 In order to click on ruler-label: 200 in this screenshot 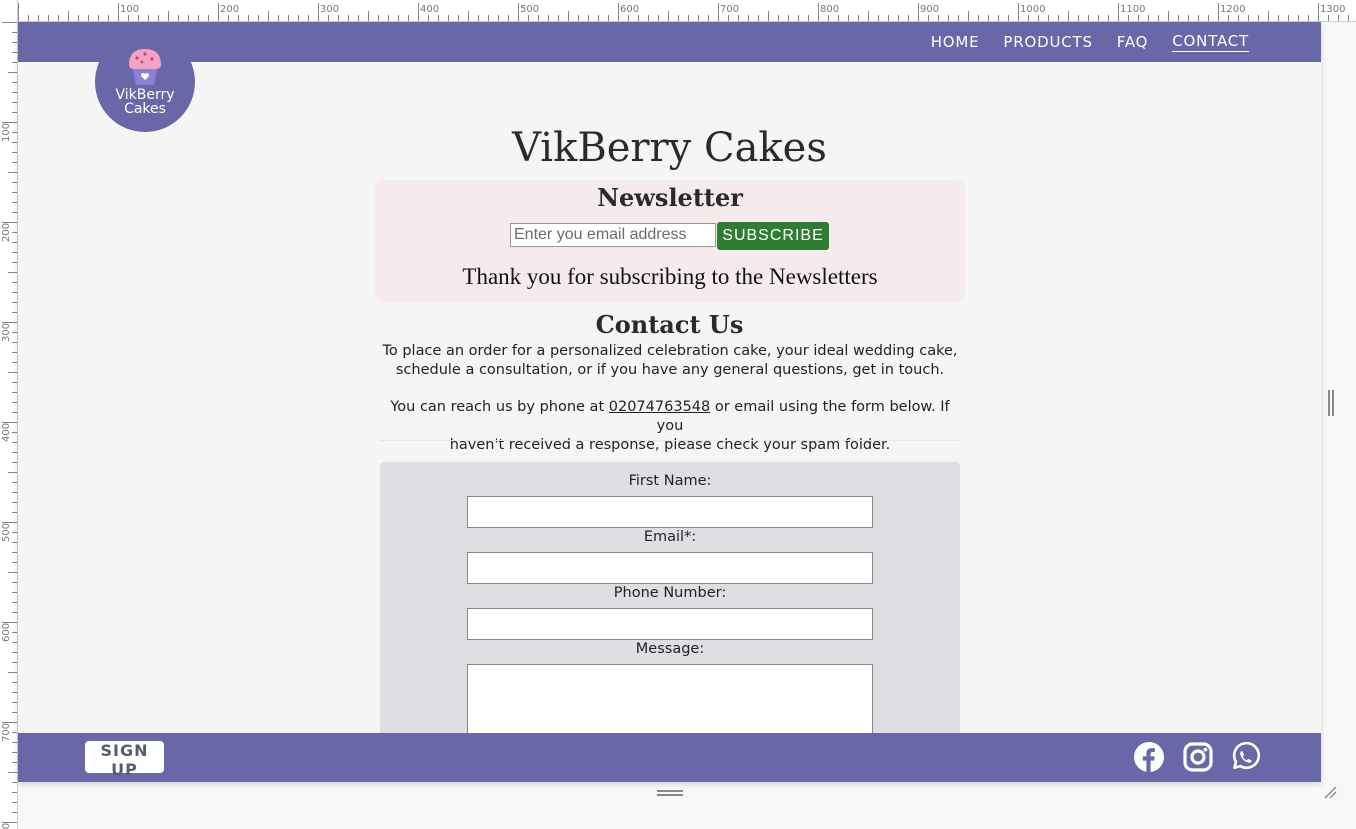, I will do `click(230, 9)`.